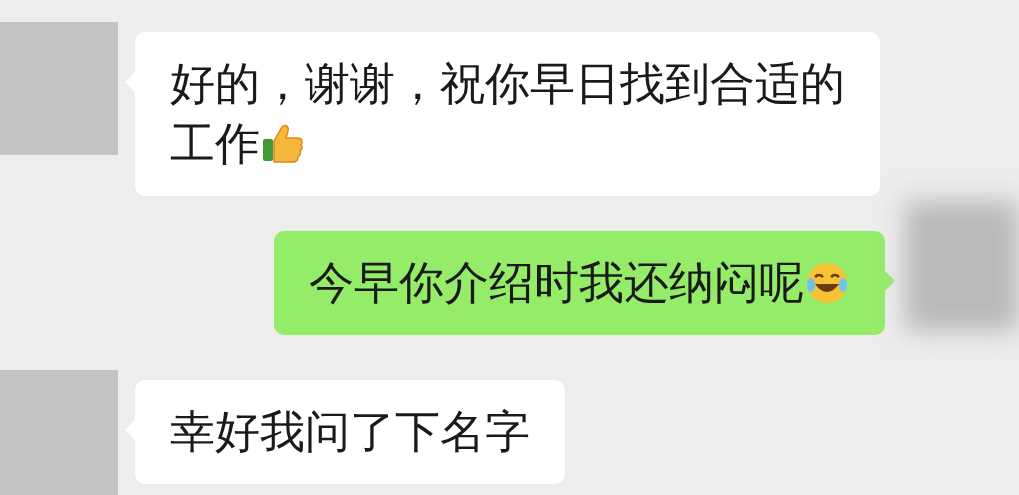  What do you see at coordinates (827, 283) in the screenshot?
I see `laughing-face-icon` at bounding box center [827, 283].